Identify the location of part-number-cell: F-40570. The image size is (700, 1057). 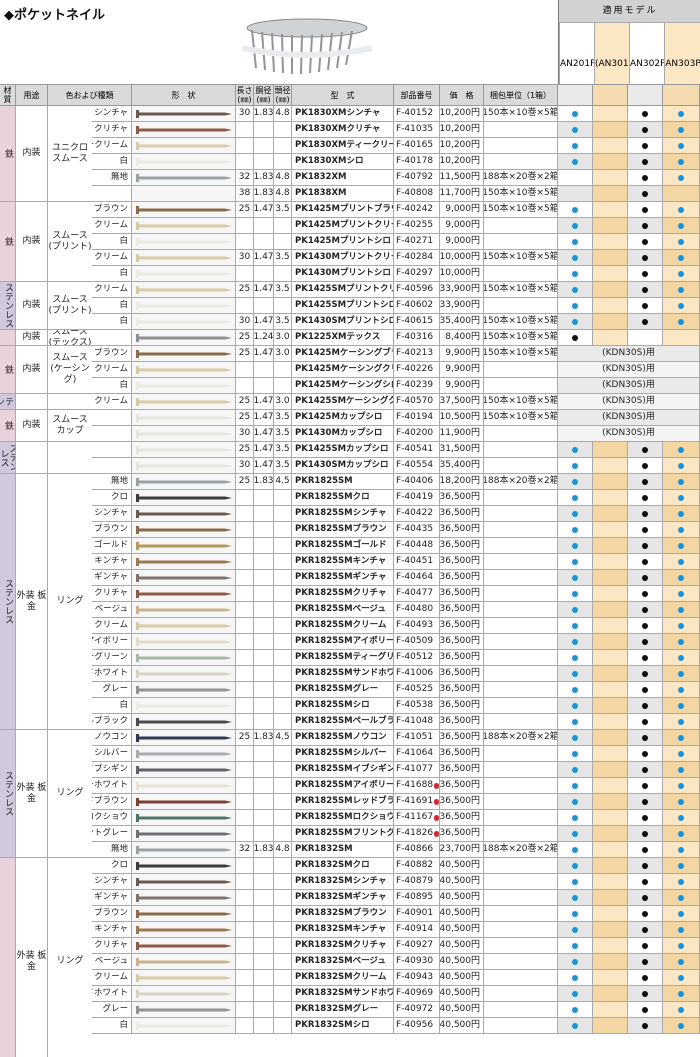
(417, 402).